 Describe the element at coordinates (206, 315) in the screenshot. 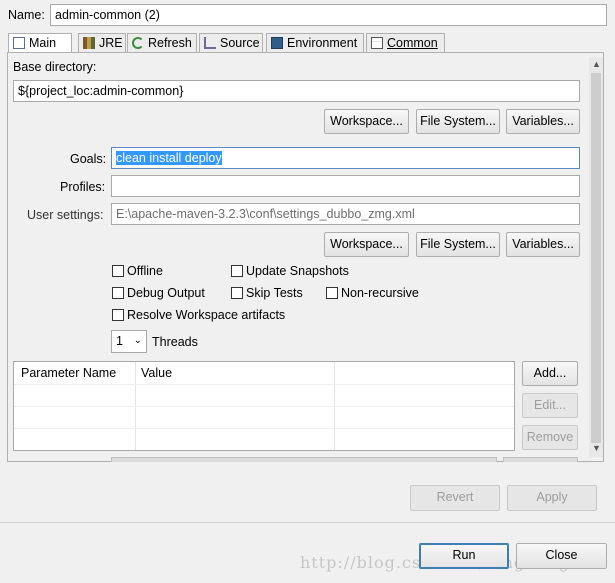

I see `resolve-workspace-label: Resolve Workspace artifacts` at that location.